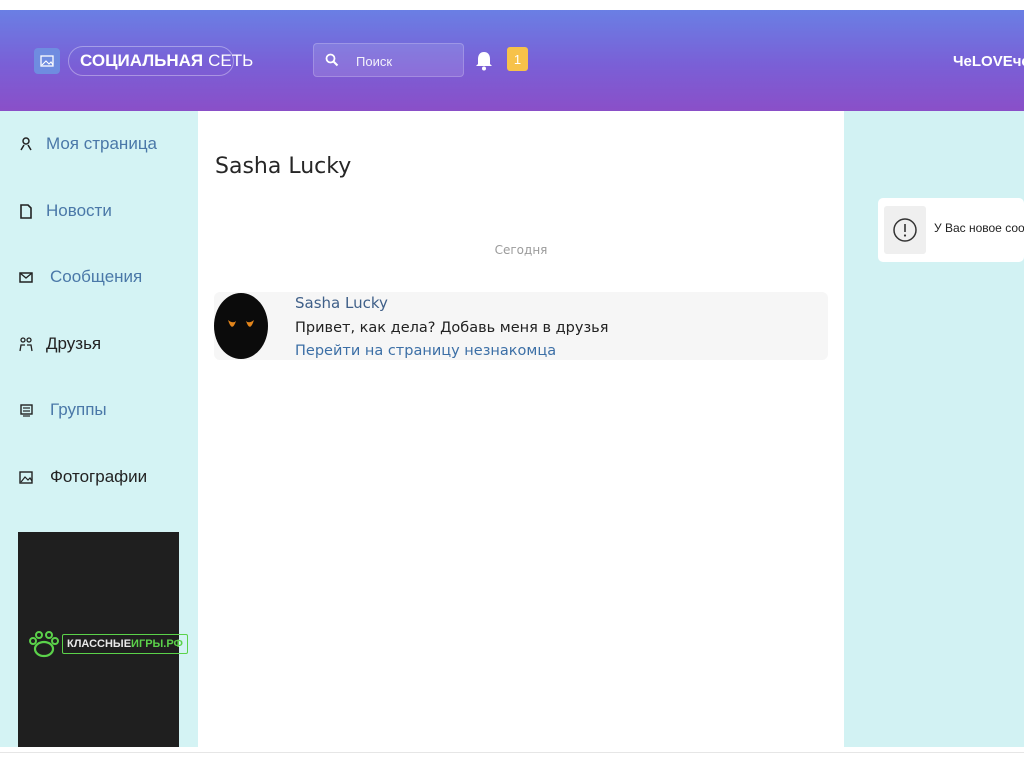 This screenshot has height=767, width=1024. I want to click on avatar, so click(241, 326).